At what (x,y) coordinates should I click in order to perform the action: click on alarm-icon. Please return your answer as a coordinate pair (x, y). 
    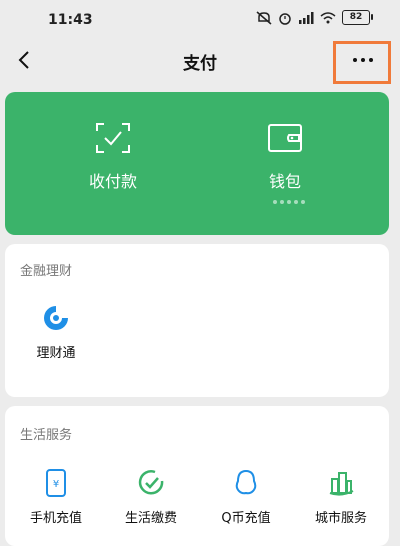
    Looking at the image, I should click on (285, 18).